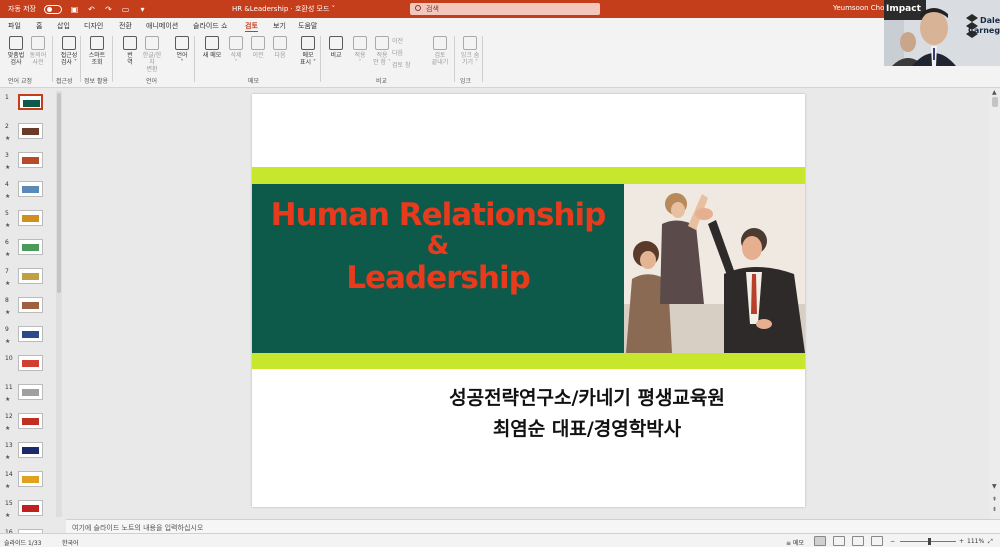  I want to click on slide-thumbnail-row: 15 ★, so click(28, 515).